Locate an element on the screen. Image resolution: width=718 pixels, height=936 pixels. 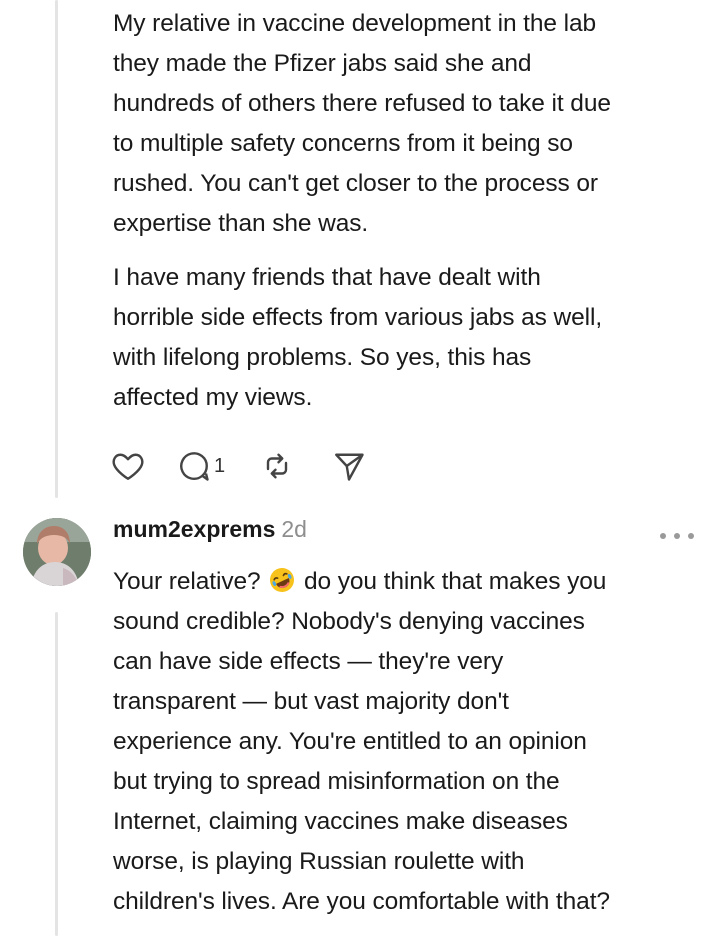
comment-header: mum2exprems 2d is located at coordinates (210, 536).